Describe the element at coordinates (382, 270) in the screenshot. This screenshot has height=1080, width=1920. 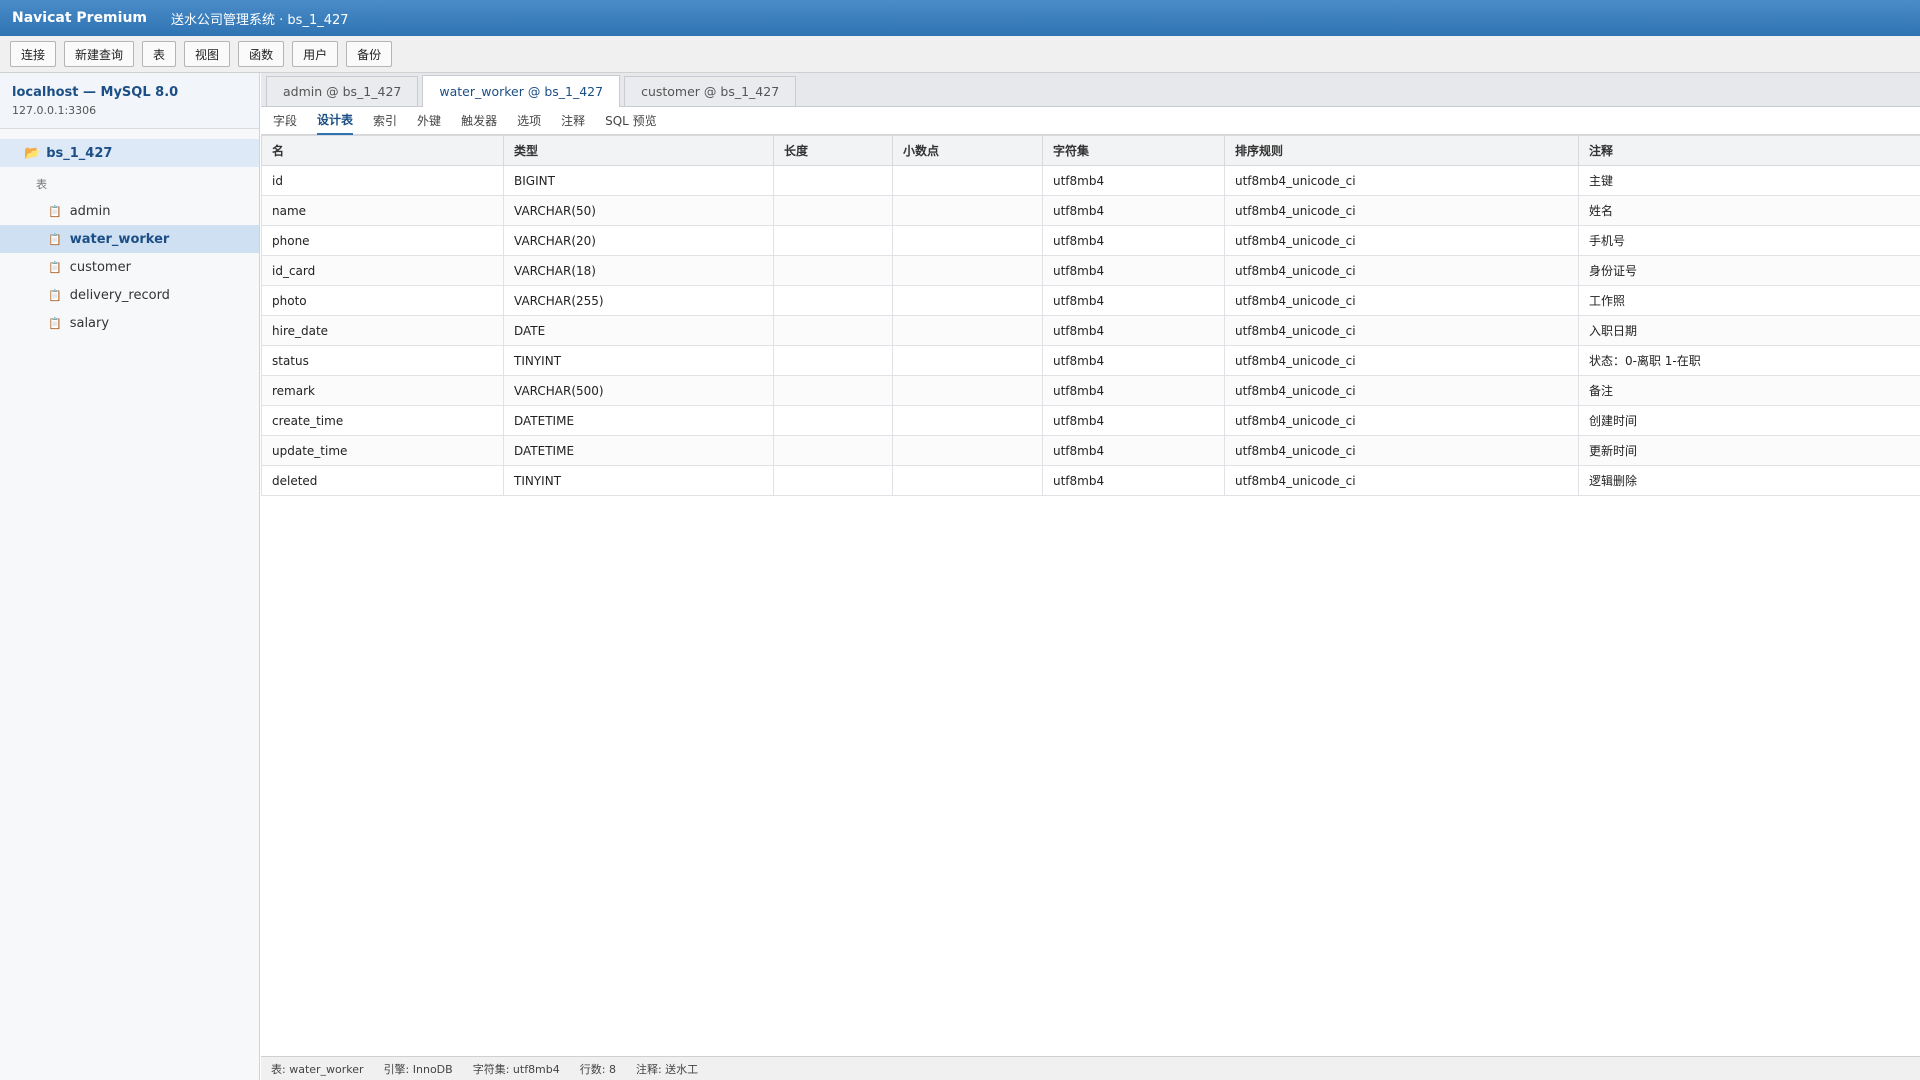
I see `cell-name: id_card` at that location.